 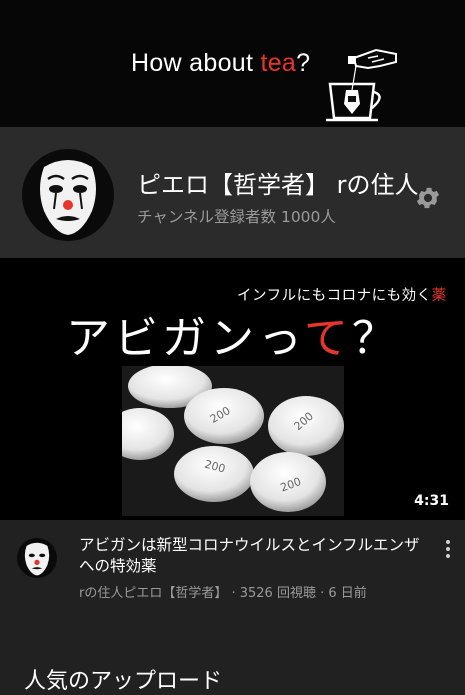 What do you see at coordinates (123, 681) in the screenshot?
I see `section-heading: 人気のアップロード` at bounding box center [123, 681].